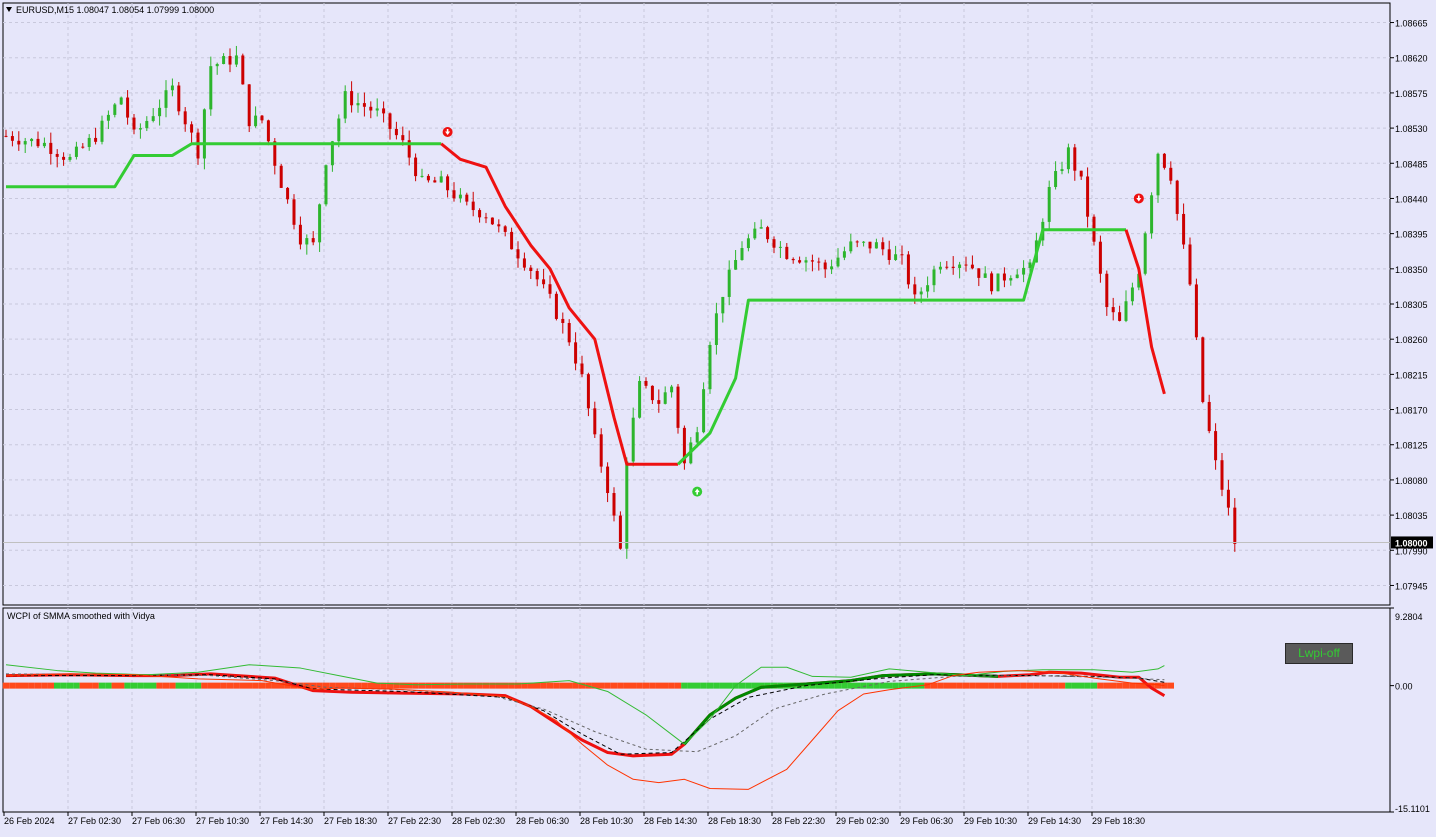 The height and width of the screenshot is (837, 1436). Describe the element at coordinates (926, 821) in the screenshot. I see `time-axis-label: 29 Feb 06:30` at that location.